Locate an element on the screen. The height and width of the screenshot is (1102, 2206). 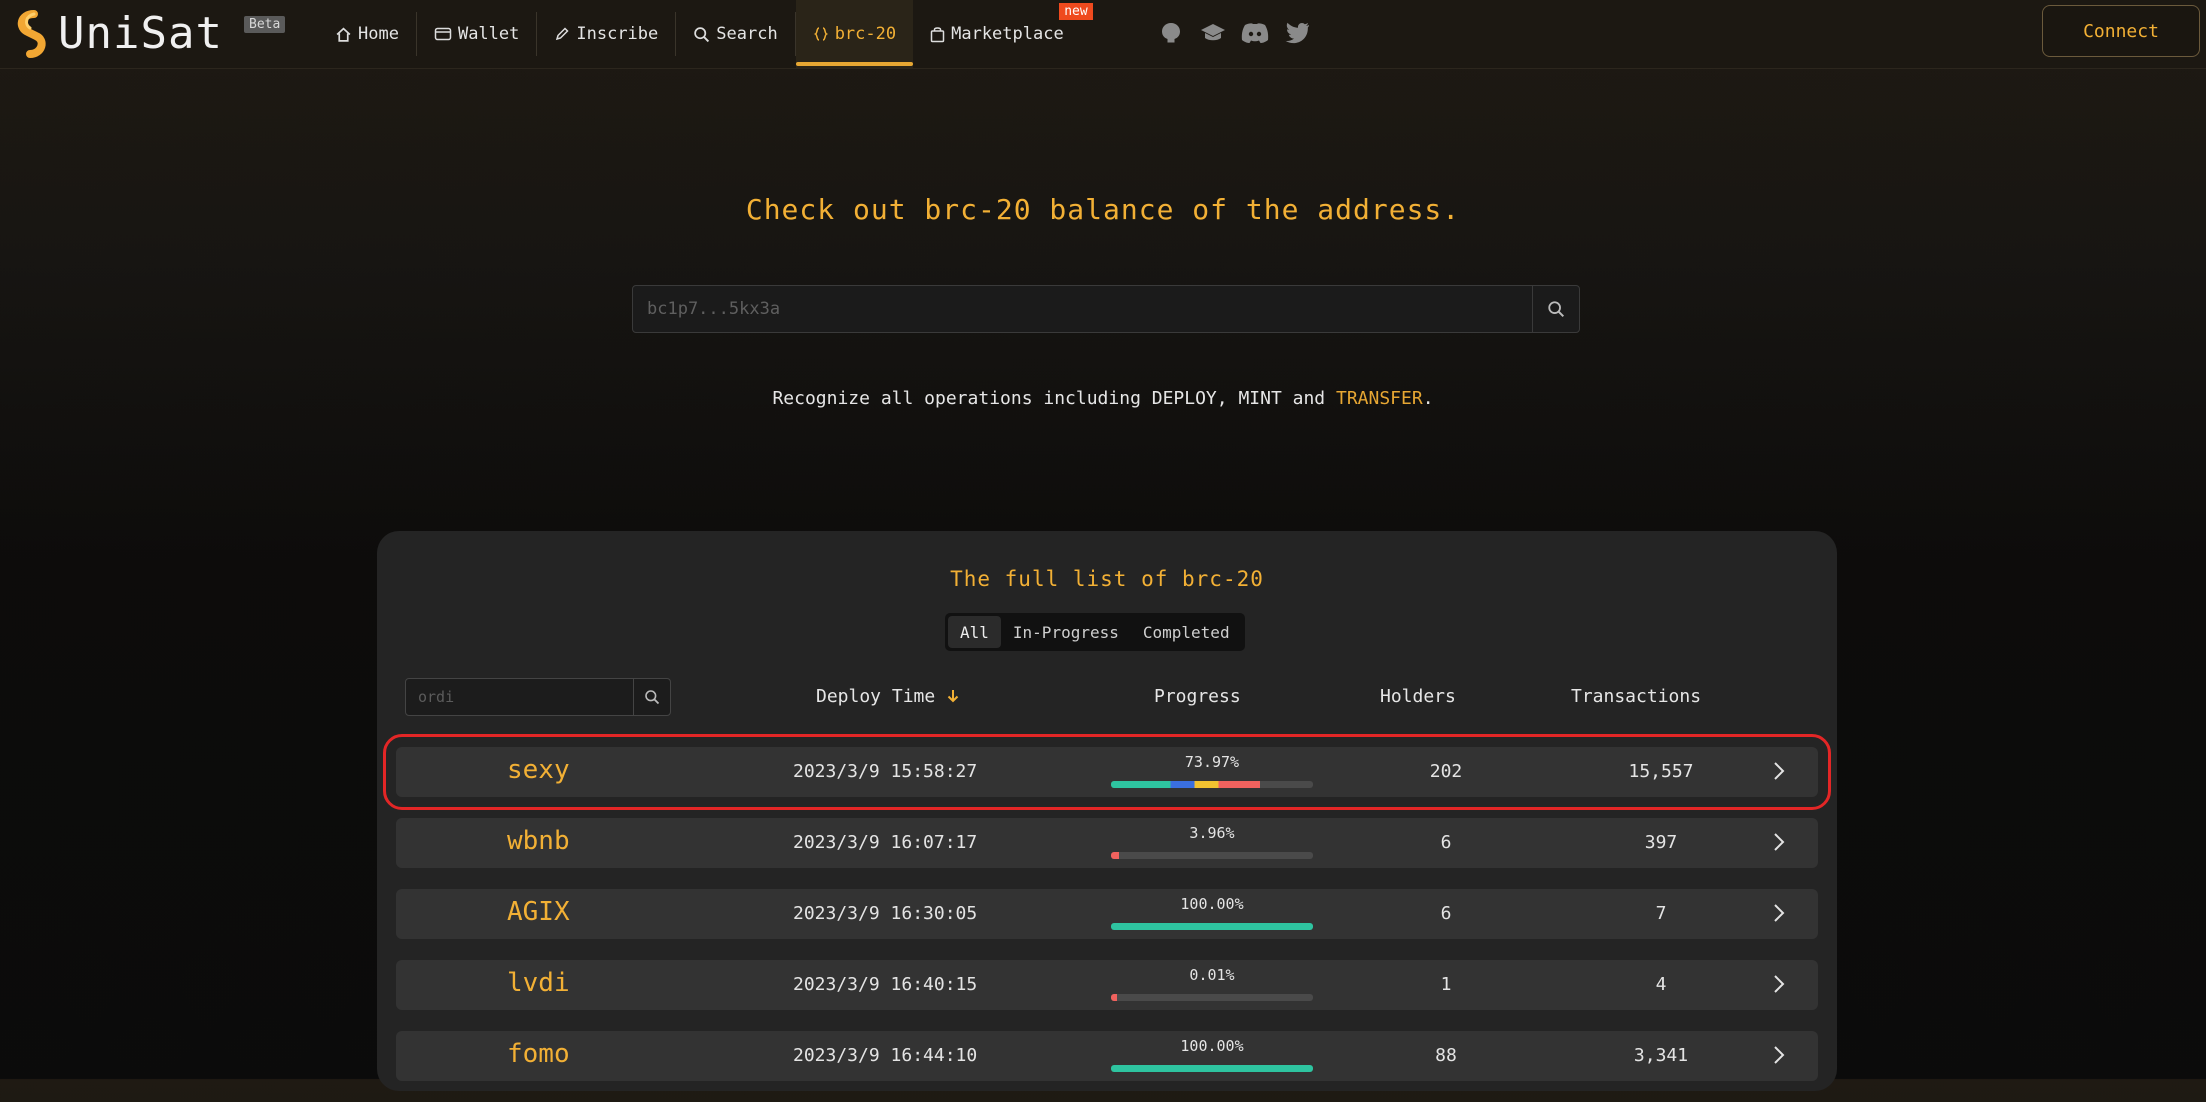
panel-title: The full list of brc-20 is located at coordinates (1107, 579).